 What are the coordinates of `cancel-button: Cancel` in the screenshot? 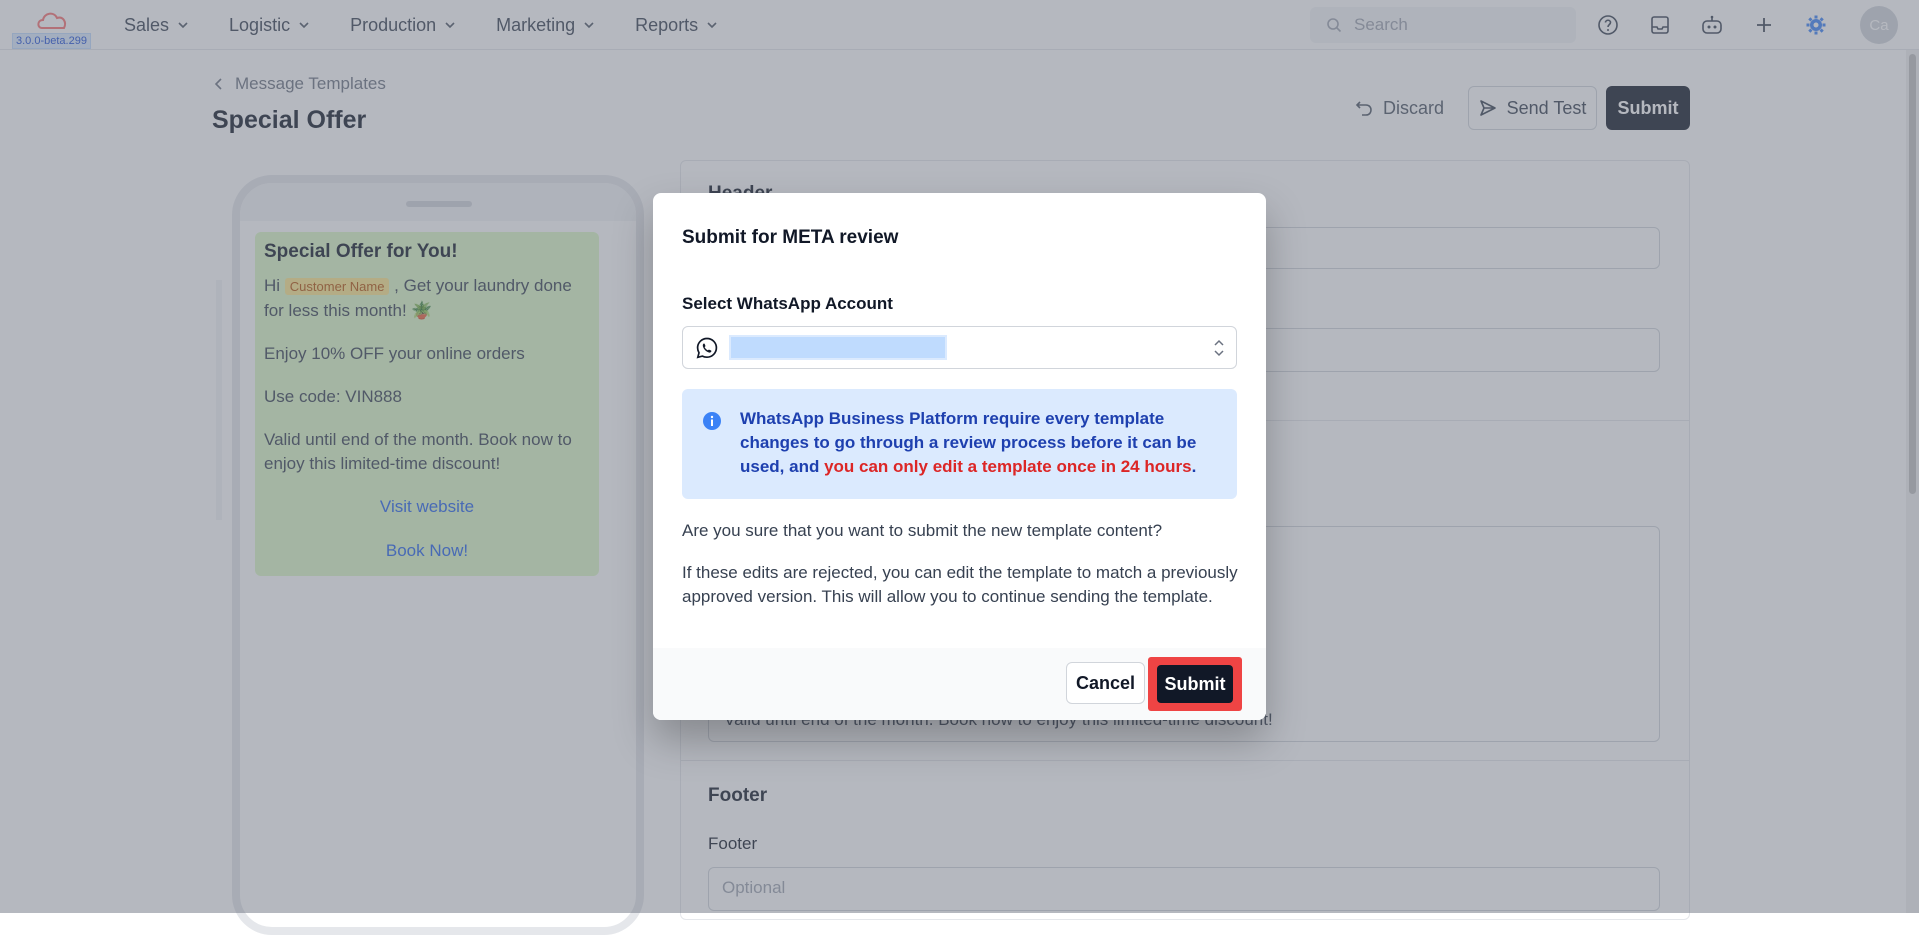 It's located at (1105, 683).